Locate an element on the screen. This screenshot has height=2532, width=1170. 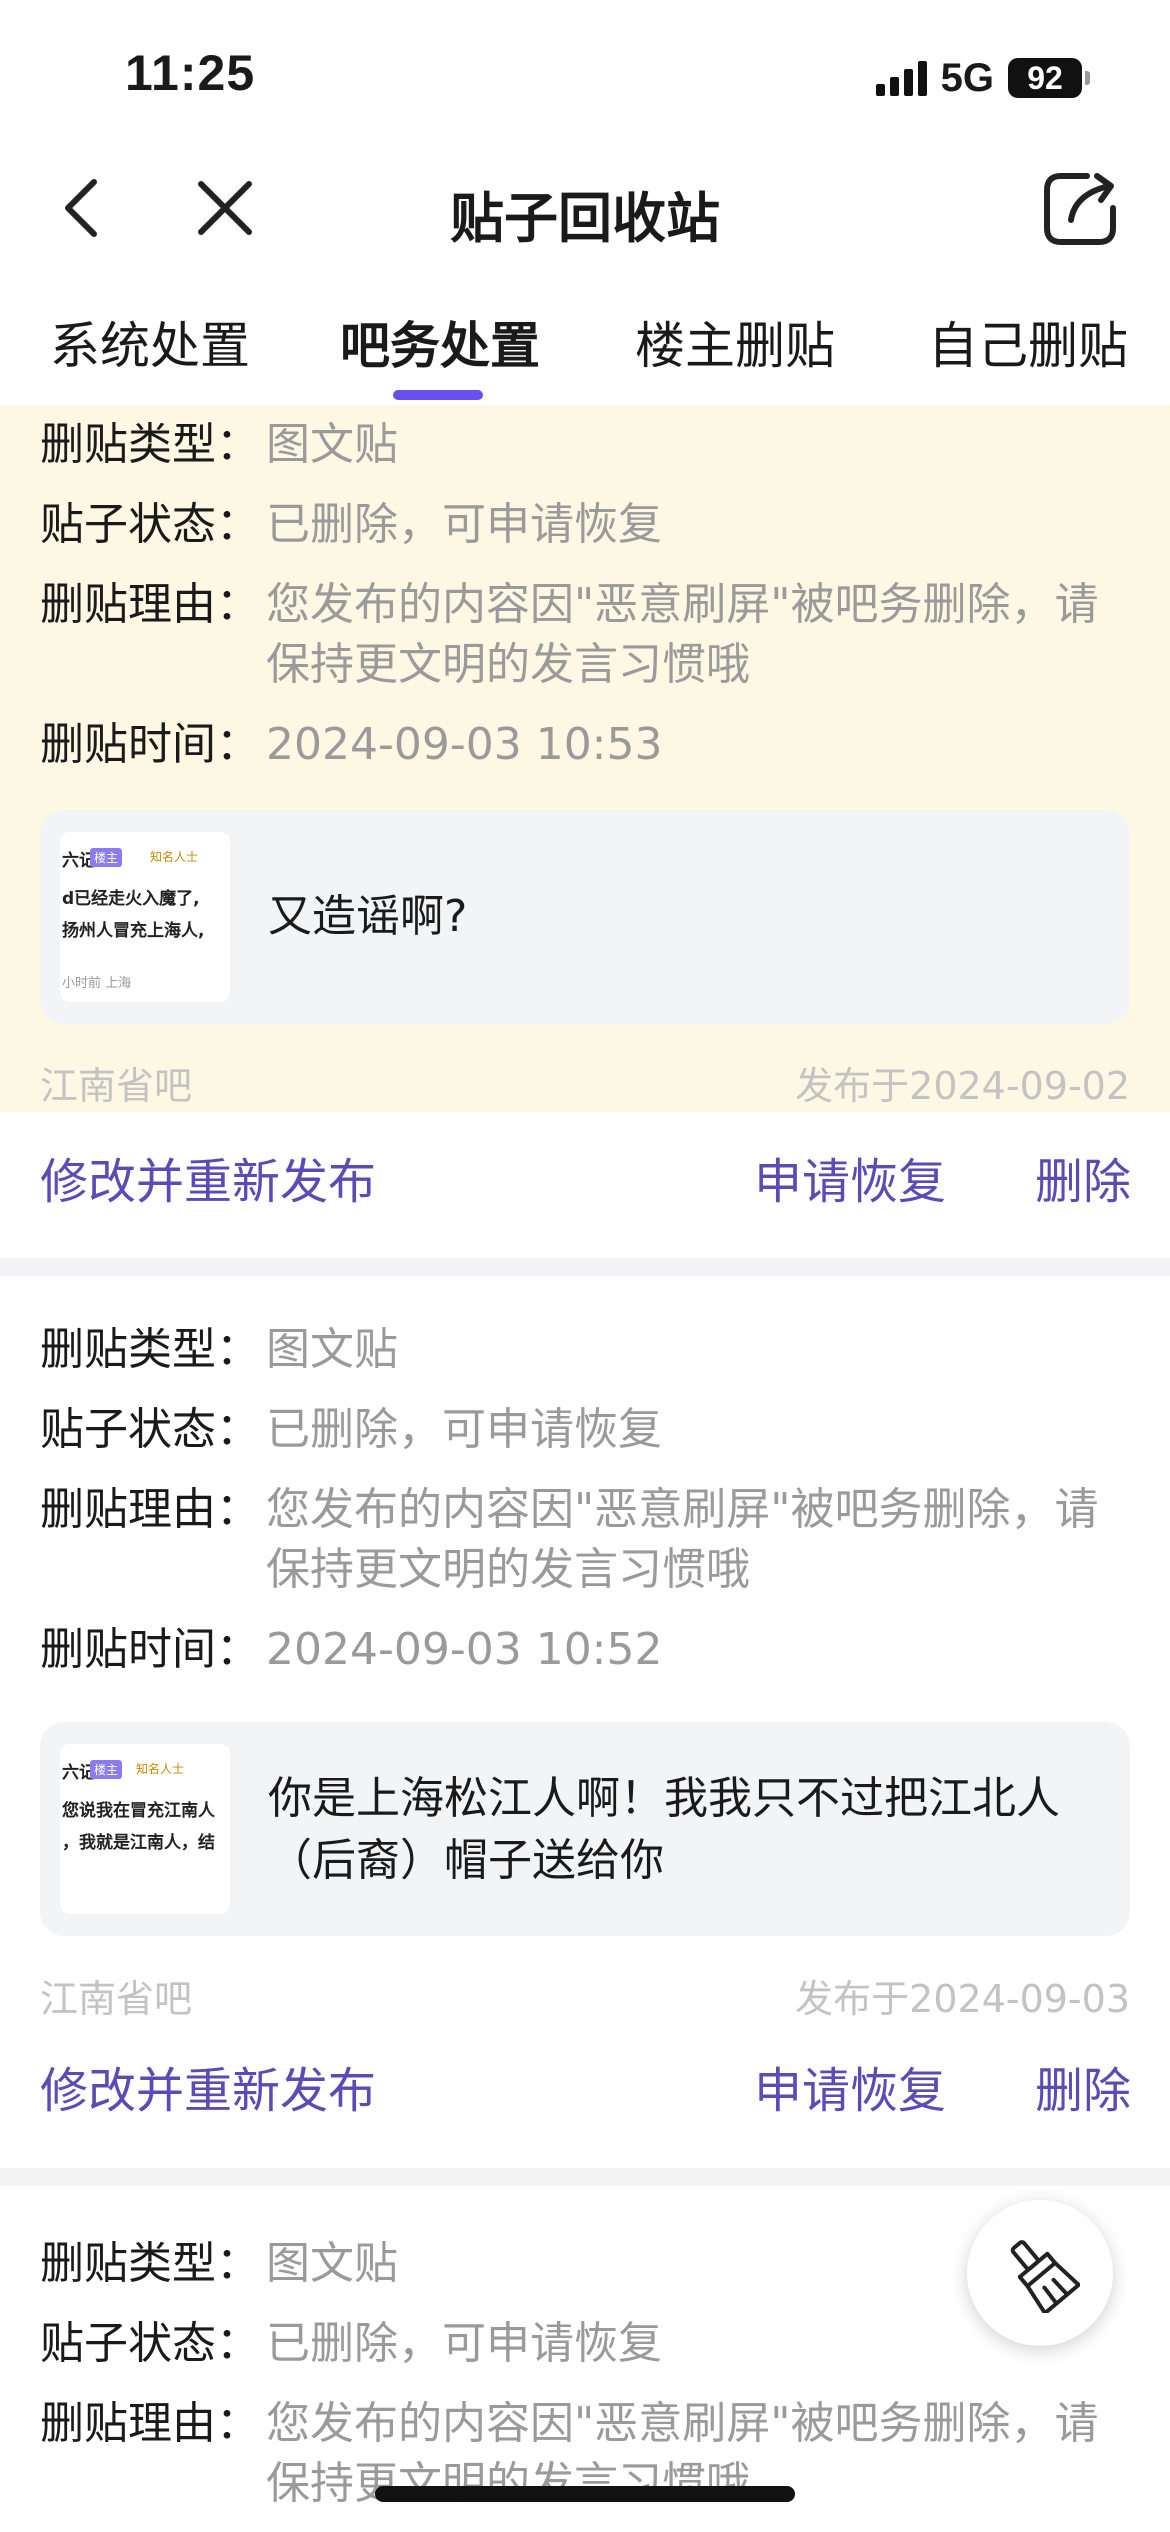
tab-self: 自己删贴 is located at coordinates (1028, 342).